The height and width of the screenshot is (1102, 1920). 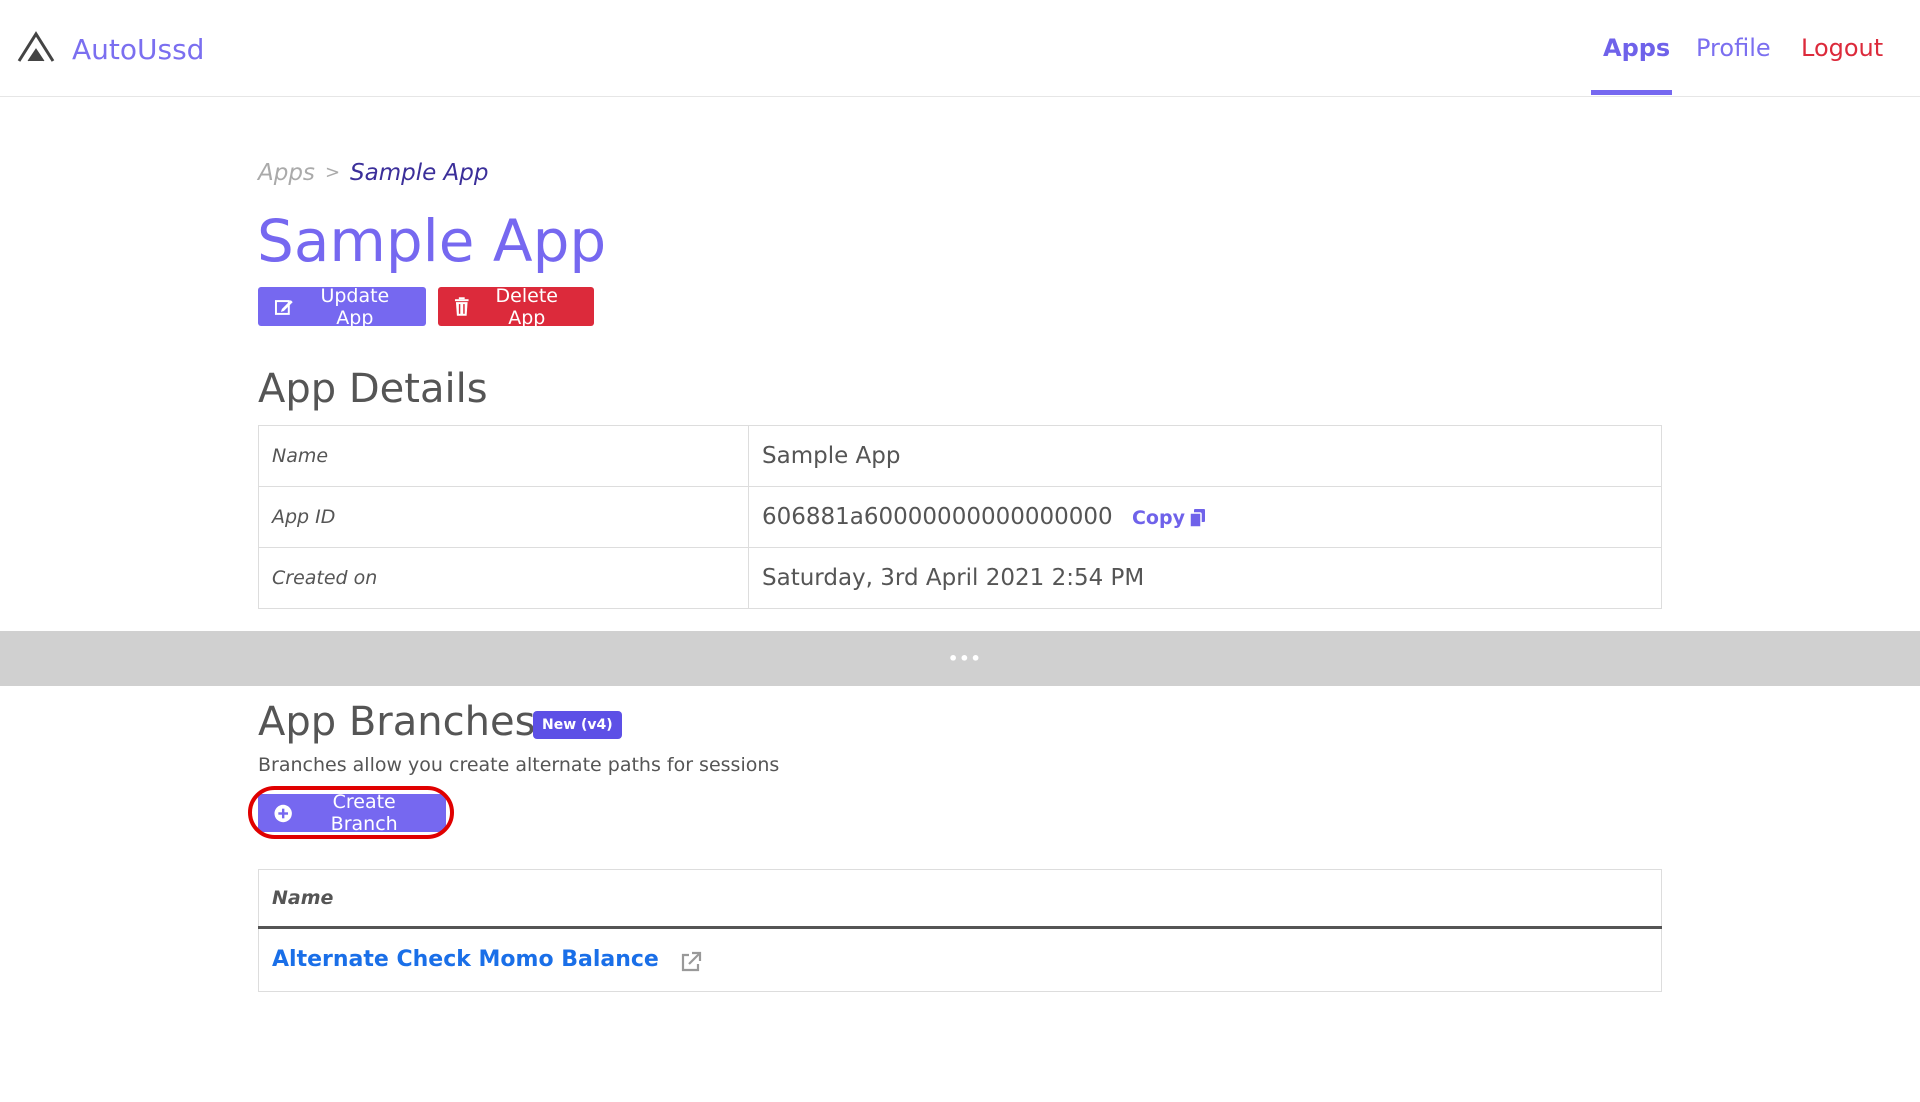 I want to click on create-branch-button: Create Branch, so click(x=352, y=813).